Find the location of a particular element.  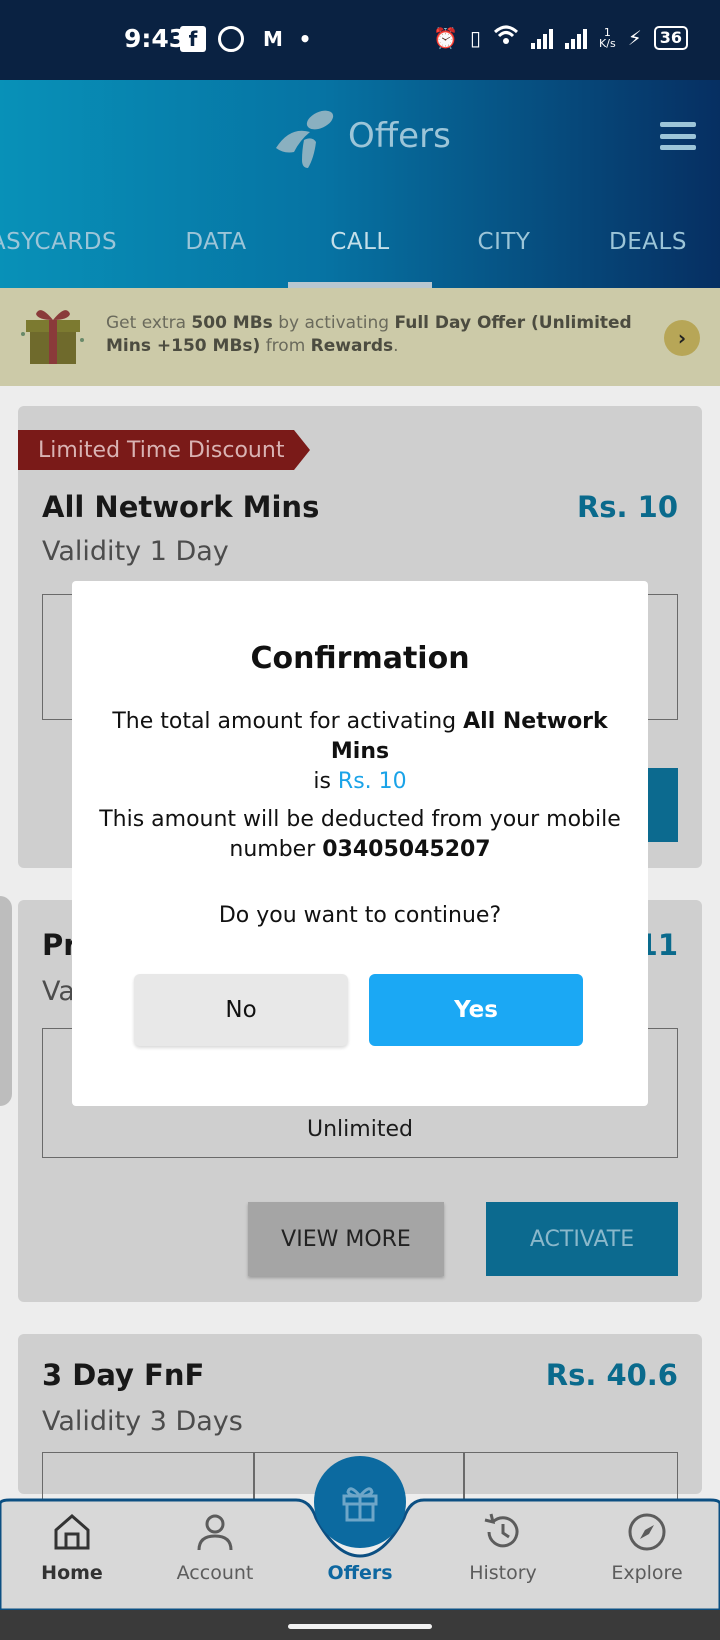

no-button: No is located at coordinates (241, 1010).